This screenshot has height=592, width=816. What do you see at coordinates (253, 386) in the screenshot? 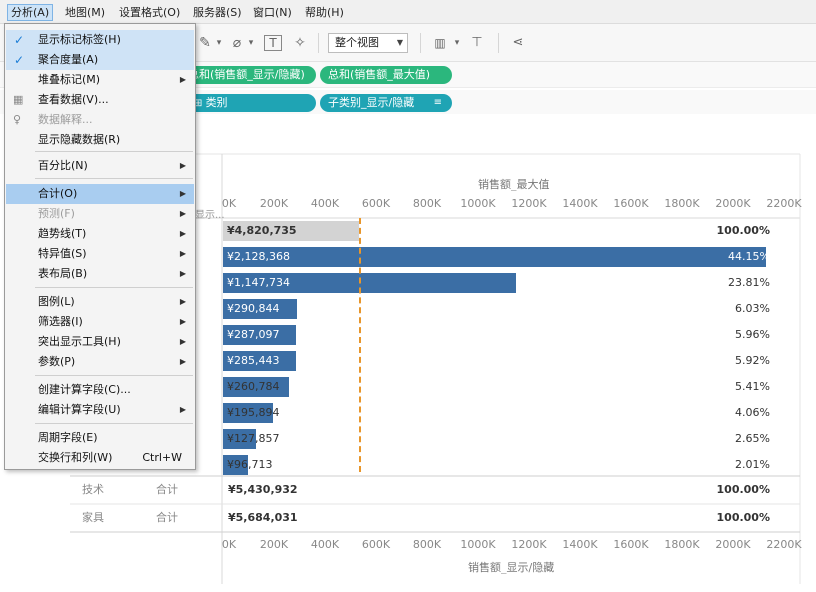
I see `bar-value-label: ¥260,784` at bounding box center [253, 386].